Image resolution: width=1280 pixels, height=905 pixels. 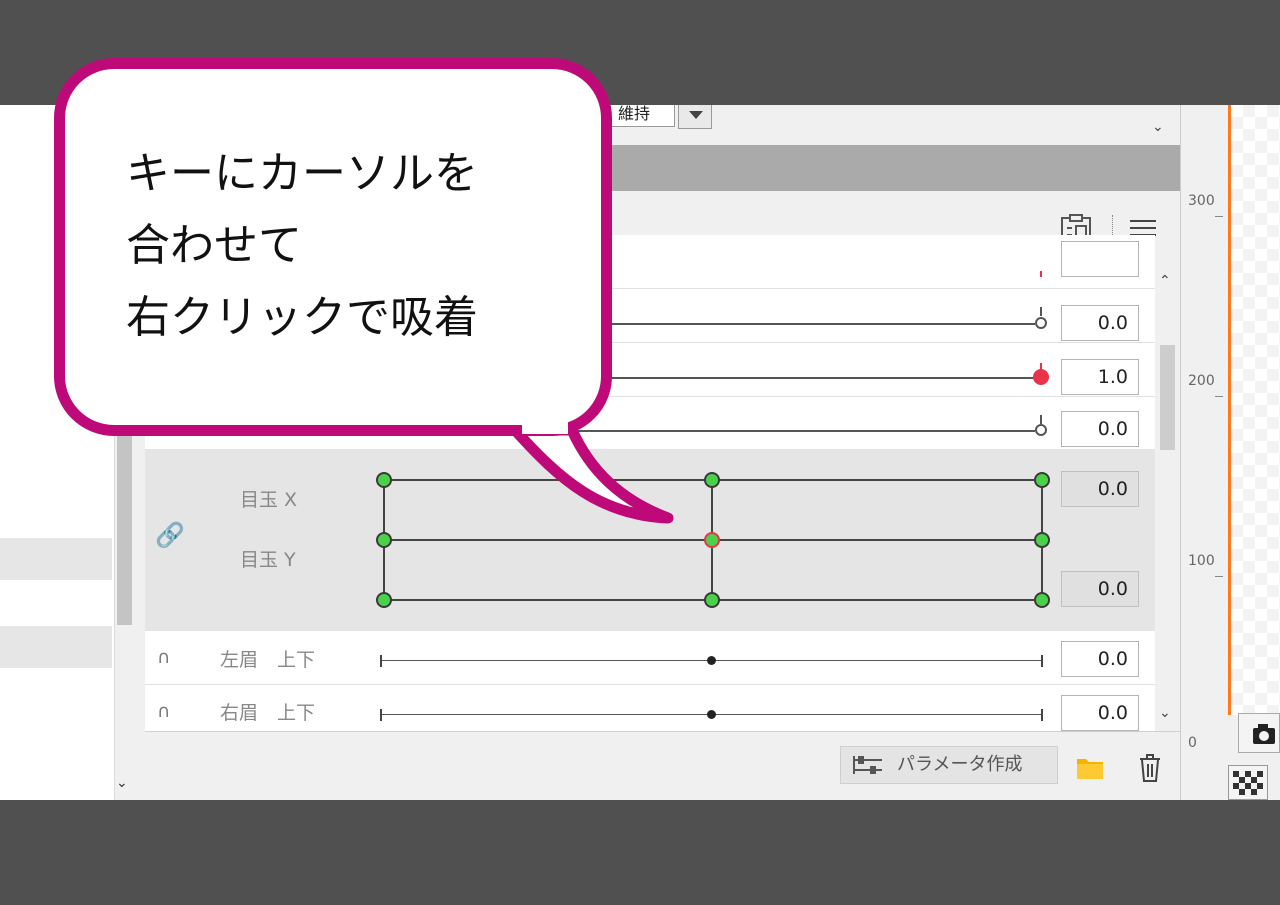 I want to click on transparency-toggle-button, so click(x=1248, y=782).